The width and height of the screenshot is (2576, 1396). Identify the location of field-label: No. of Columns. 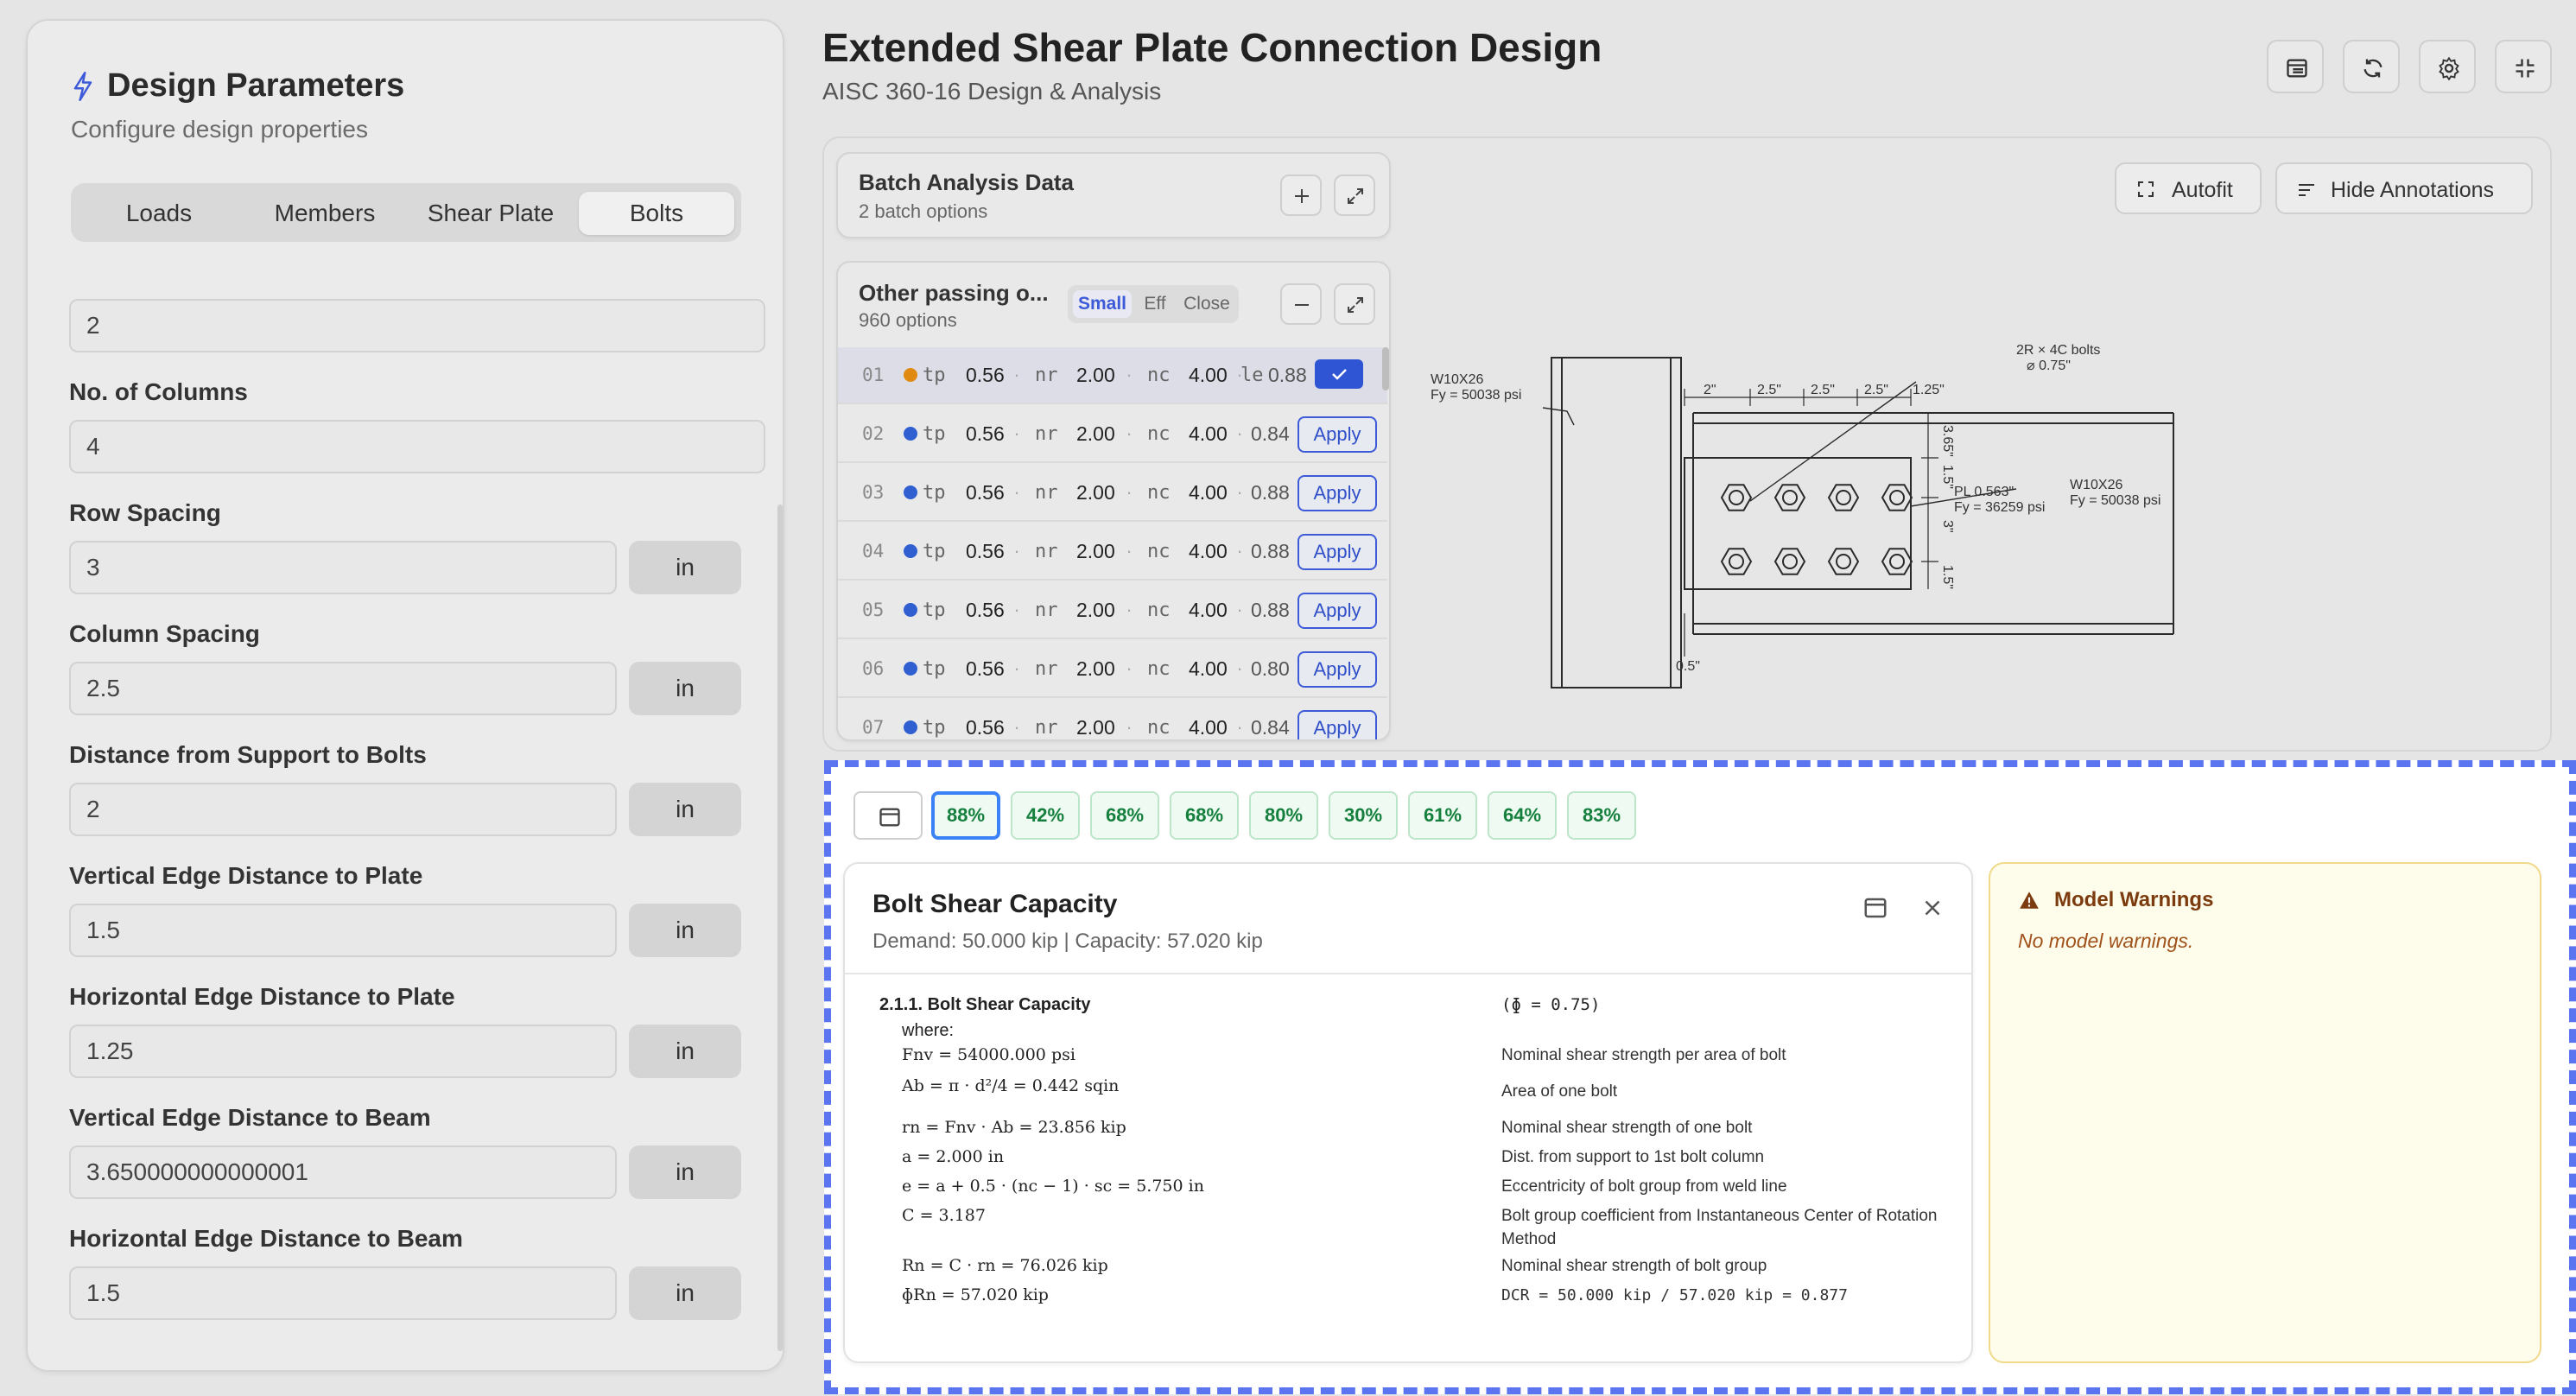
(158, 391).